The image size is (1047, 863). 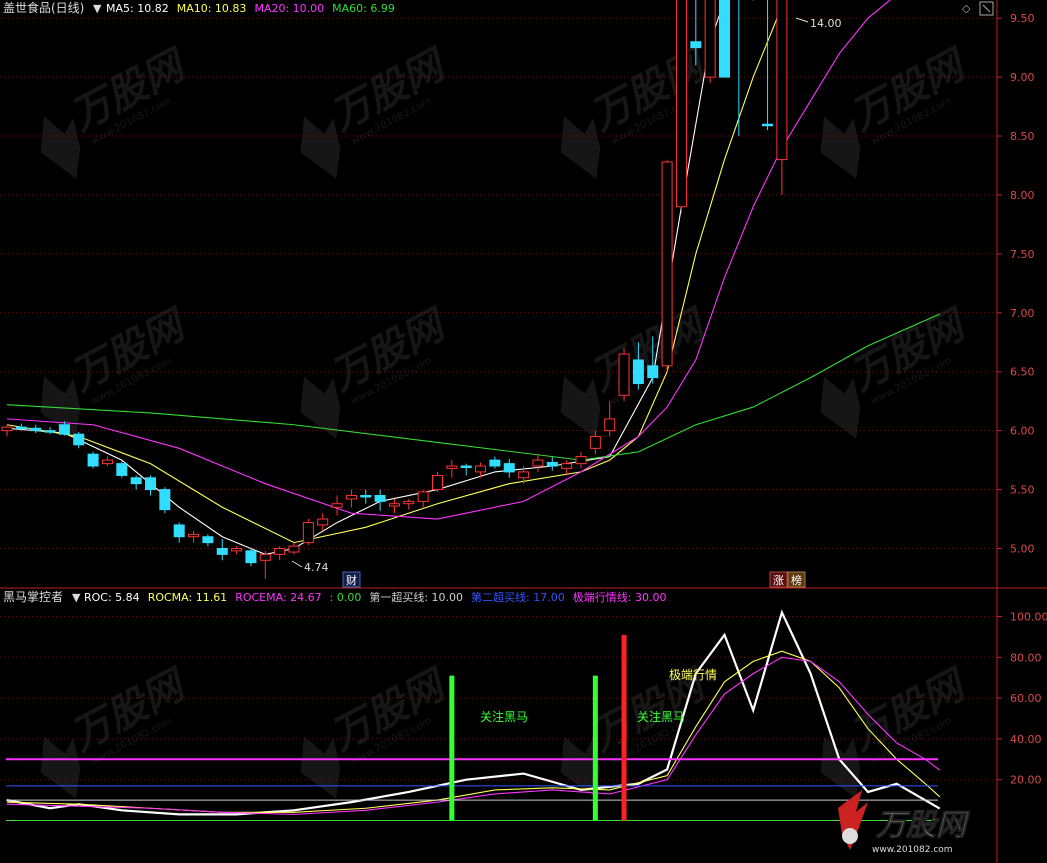 I want to click on badge-bang-text: 榜, so click(x=796, y=580).